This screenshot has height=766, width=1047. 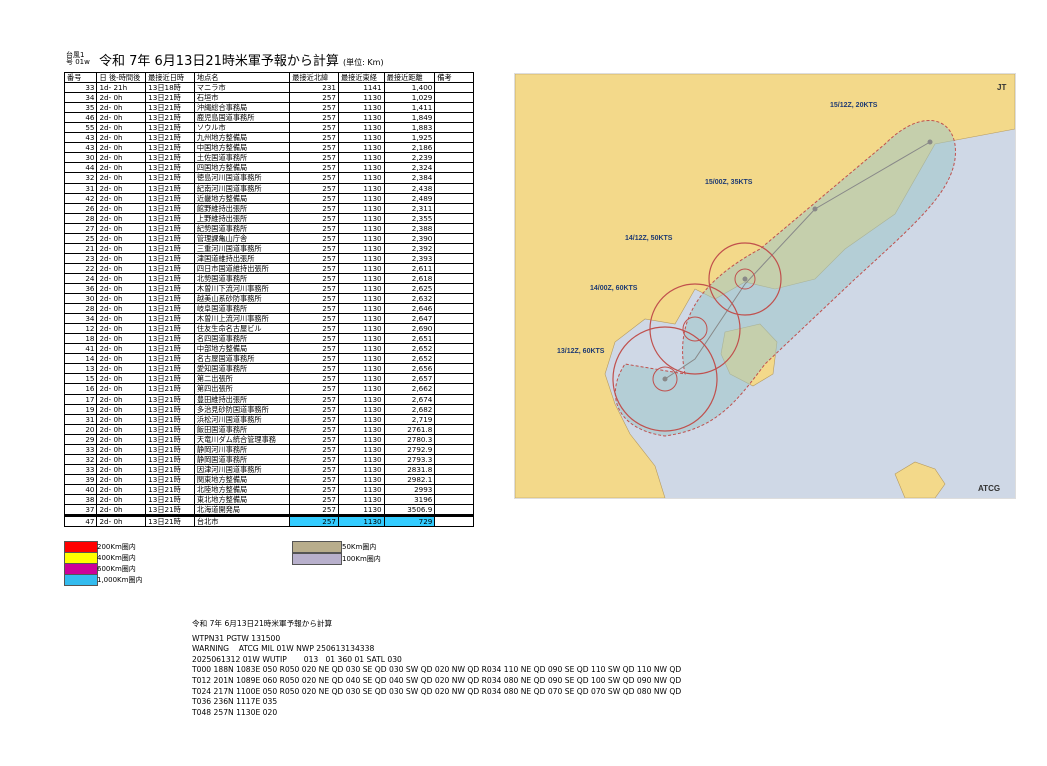 What do you see at coordinates (242, 521) in the screenshot?
I see `table-cell: 台北市` at bounding box center [242, 521].